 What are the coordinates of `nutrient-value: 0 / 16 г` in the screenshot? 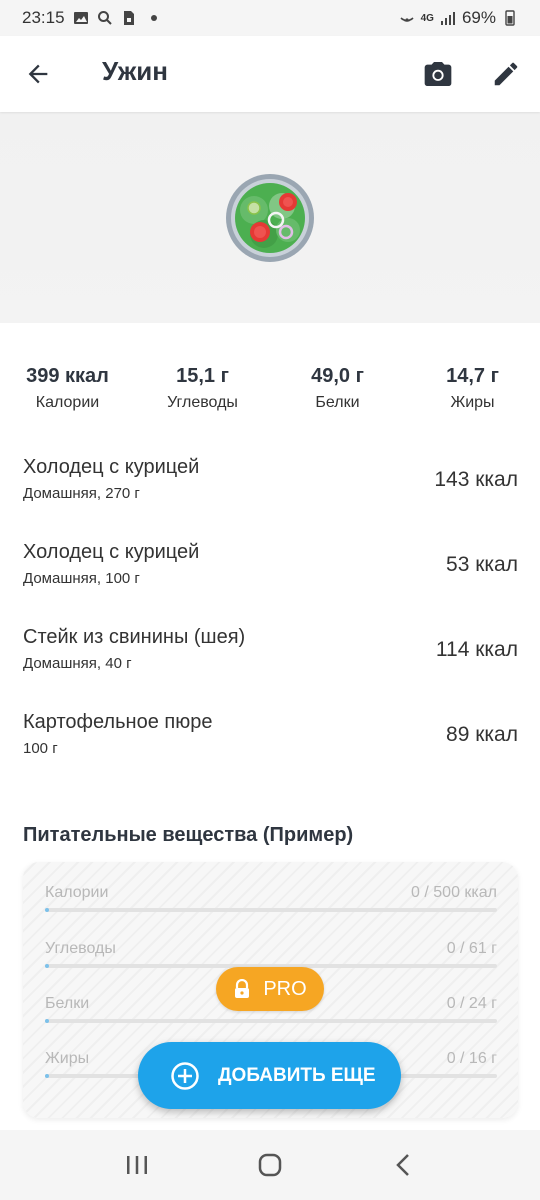 It's located at (471, 1058).